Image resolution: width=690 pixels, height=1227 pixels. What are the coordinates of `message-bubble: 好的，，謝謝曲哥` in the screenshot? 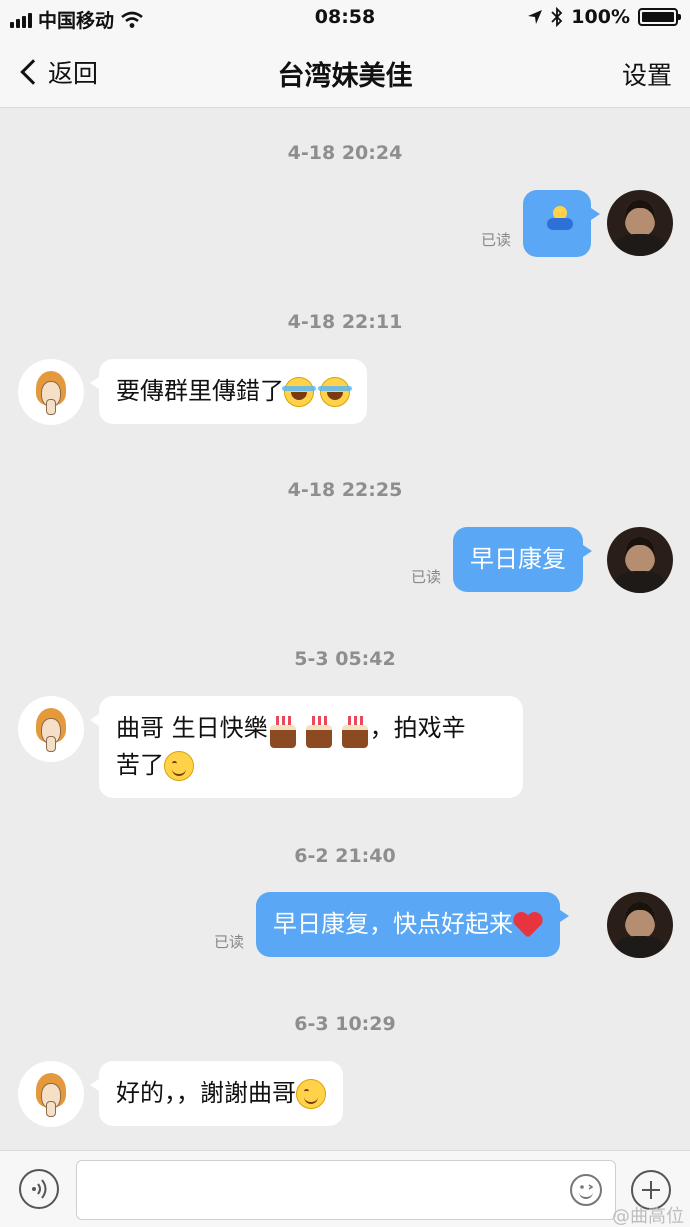 It's located at (216, 1093).